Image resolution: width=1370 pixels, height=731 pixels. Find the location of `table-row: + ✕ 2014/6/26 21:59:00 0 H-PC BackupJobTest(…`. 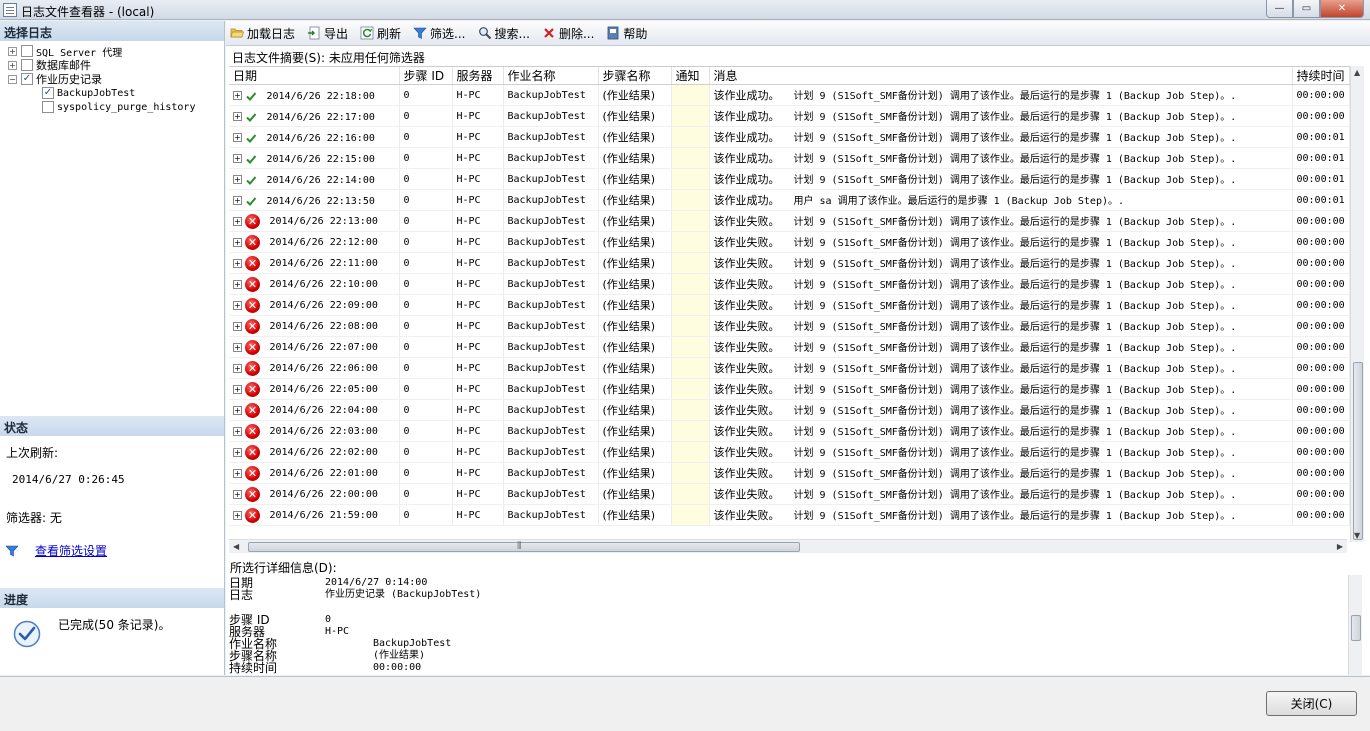

table-row: + ✕ 2014/6/26 21:59:00 0 H-PC BackupJobTest(… is located at coordinates (789, 515).